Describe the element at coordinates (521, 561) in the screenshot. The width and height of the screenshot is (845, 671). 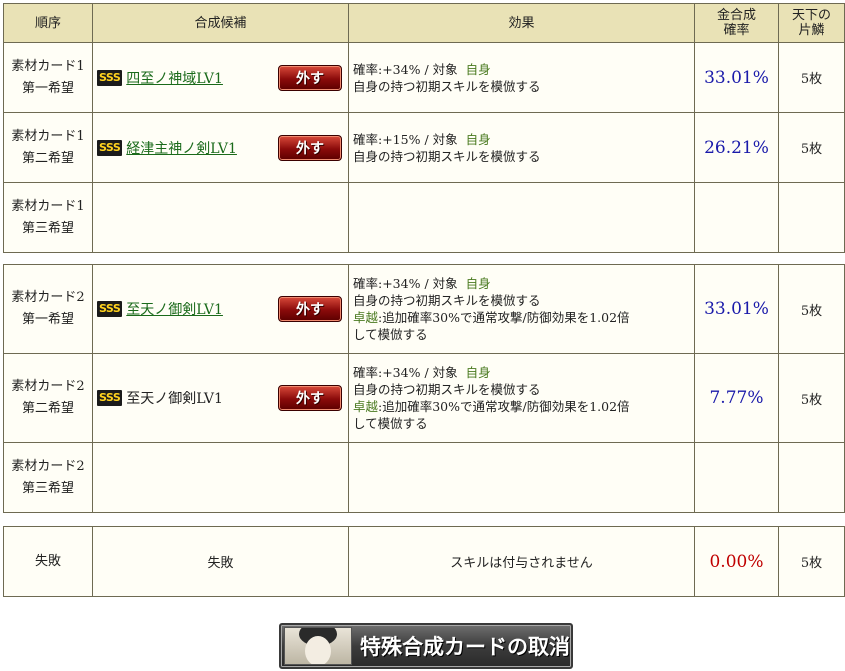
I see `failure-effect: スキルは付与されません` at that location.